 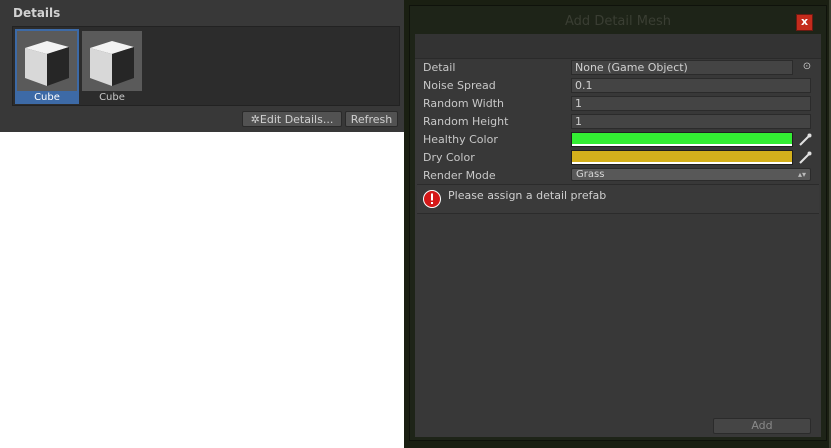 What do you see at coordinates (691, 174) in the screenshot?
I see `render-mode-select: Grass ▴▾` at bounding box center [691, 174].